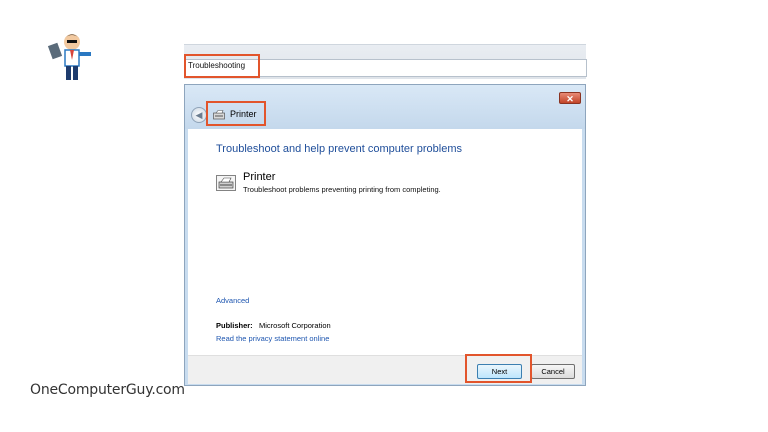  What do you see at coordinates (553, 371) in the screenshot?
I see `cancel-button: Cancel` at bounding box center [553, 371].